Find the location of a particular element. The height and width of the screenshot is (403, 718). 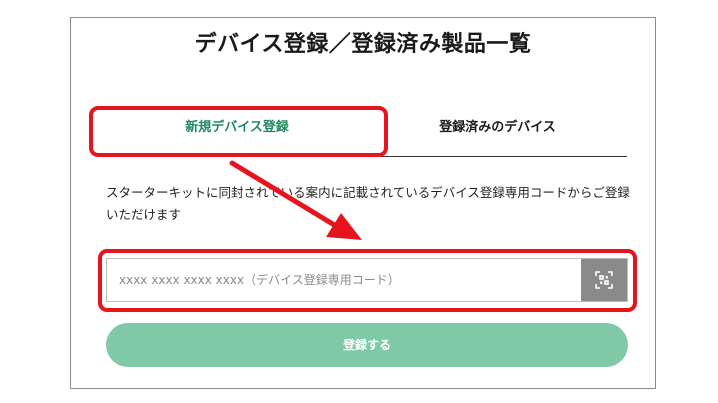

qr-scan-icon is located at coordinates (604, 280).